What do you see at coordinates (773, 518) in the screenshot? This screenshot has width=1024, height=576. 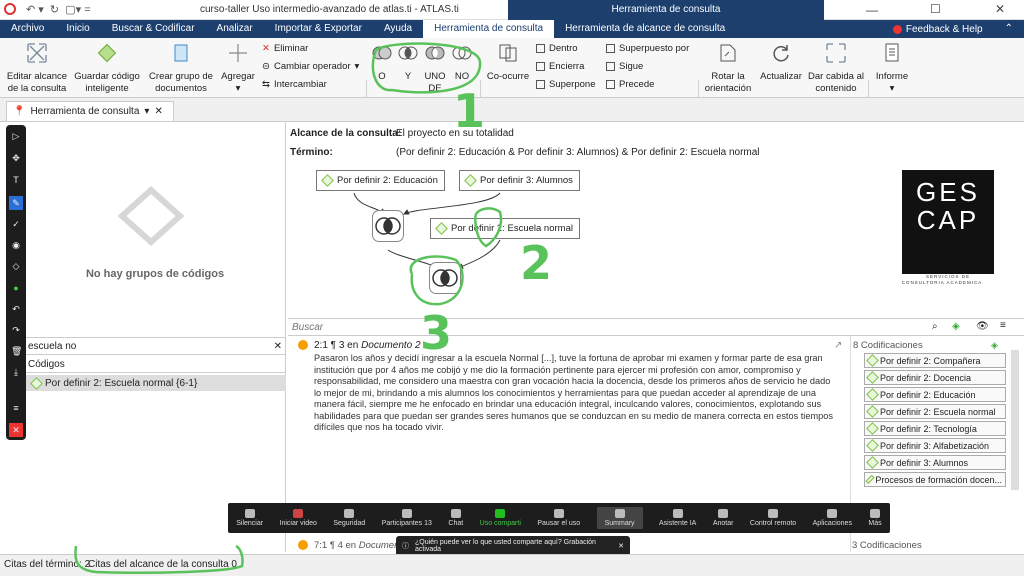 I see `remote-control-button: Control remoto` at bounding box center [773, 518].